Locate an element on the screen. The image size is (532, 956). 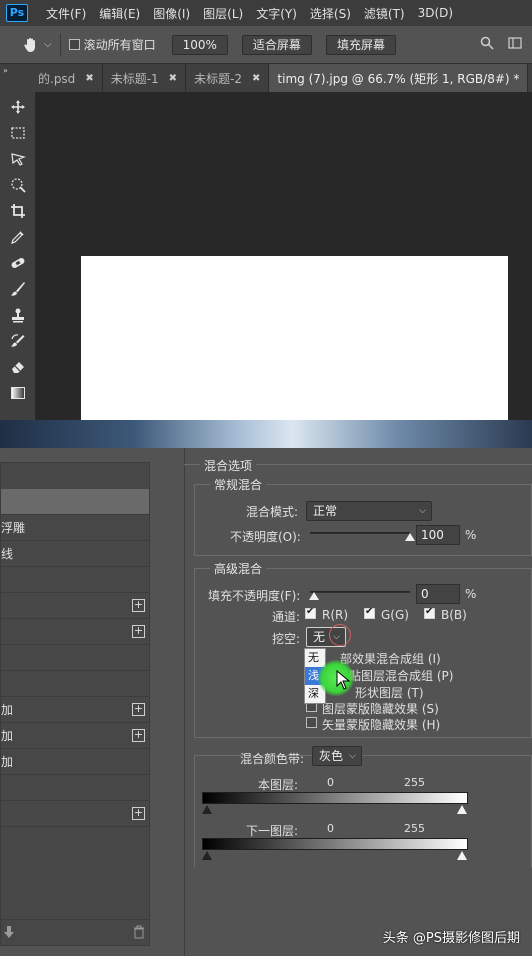
style-row-texture is located at coordinates (75, 580).